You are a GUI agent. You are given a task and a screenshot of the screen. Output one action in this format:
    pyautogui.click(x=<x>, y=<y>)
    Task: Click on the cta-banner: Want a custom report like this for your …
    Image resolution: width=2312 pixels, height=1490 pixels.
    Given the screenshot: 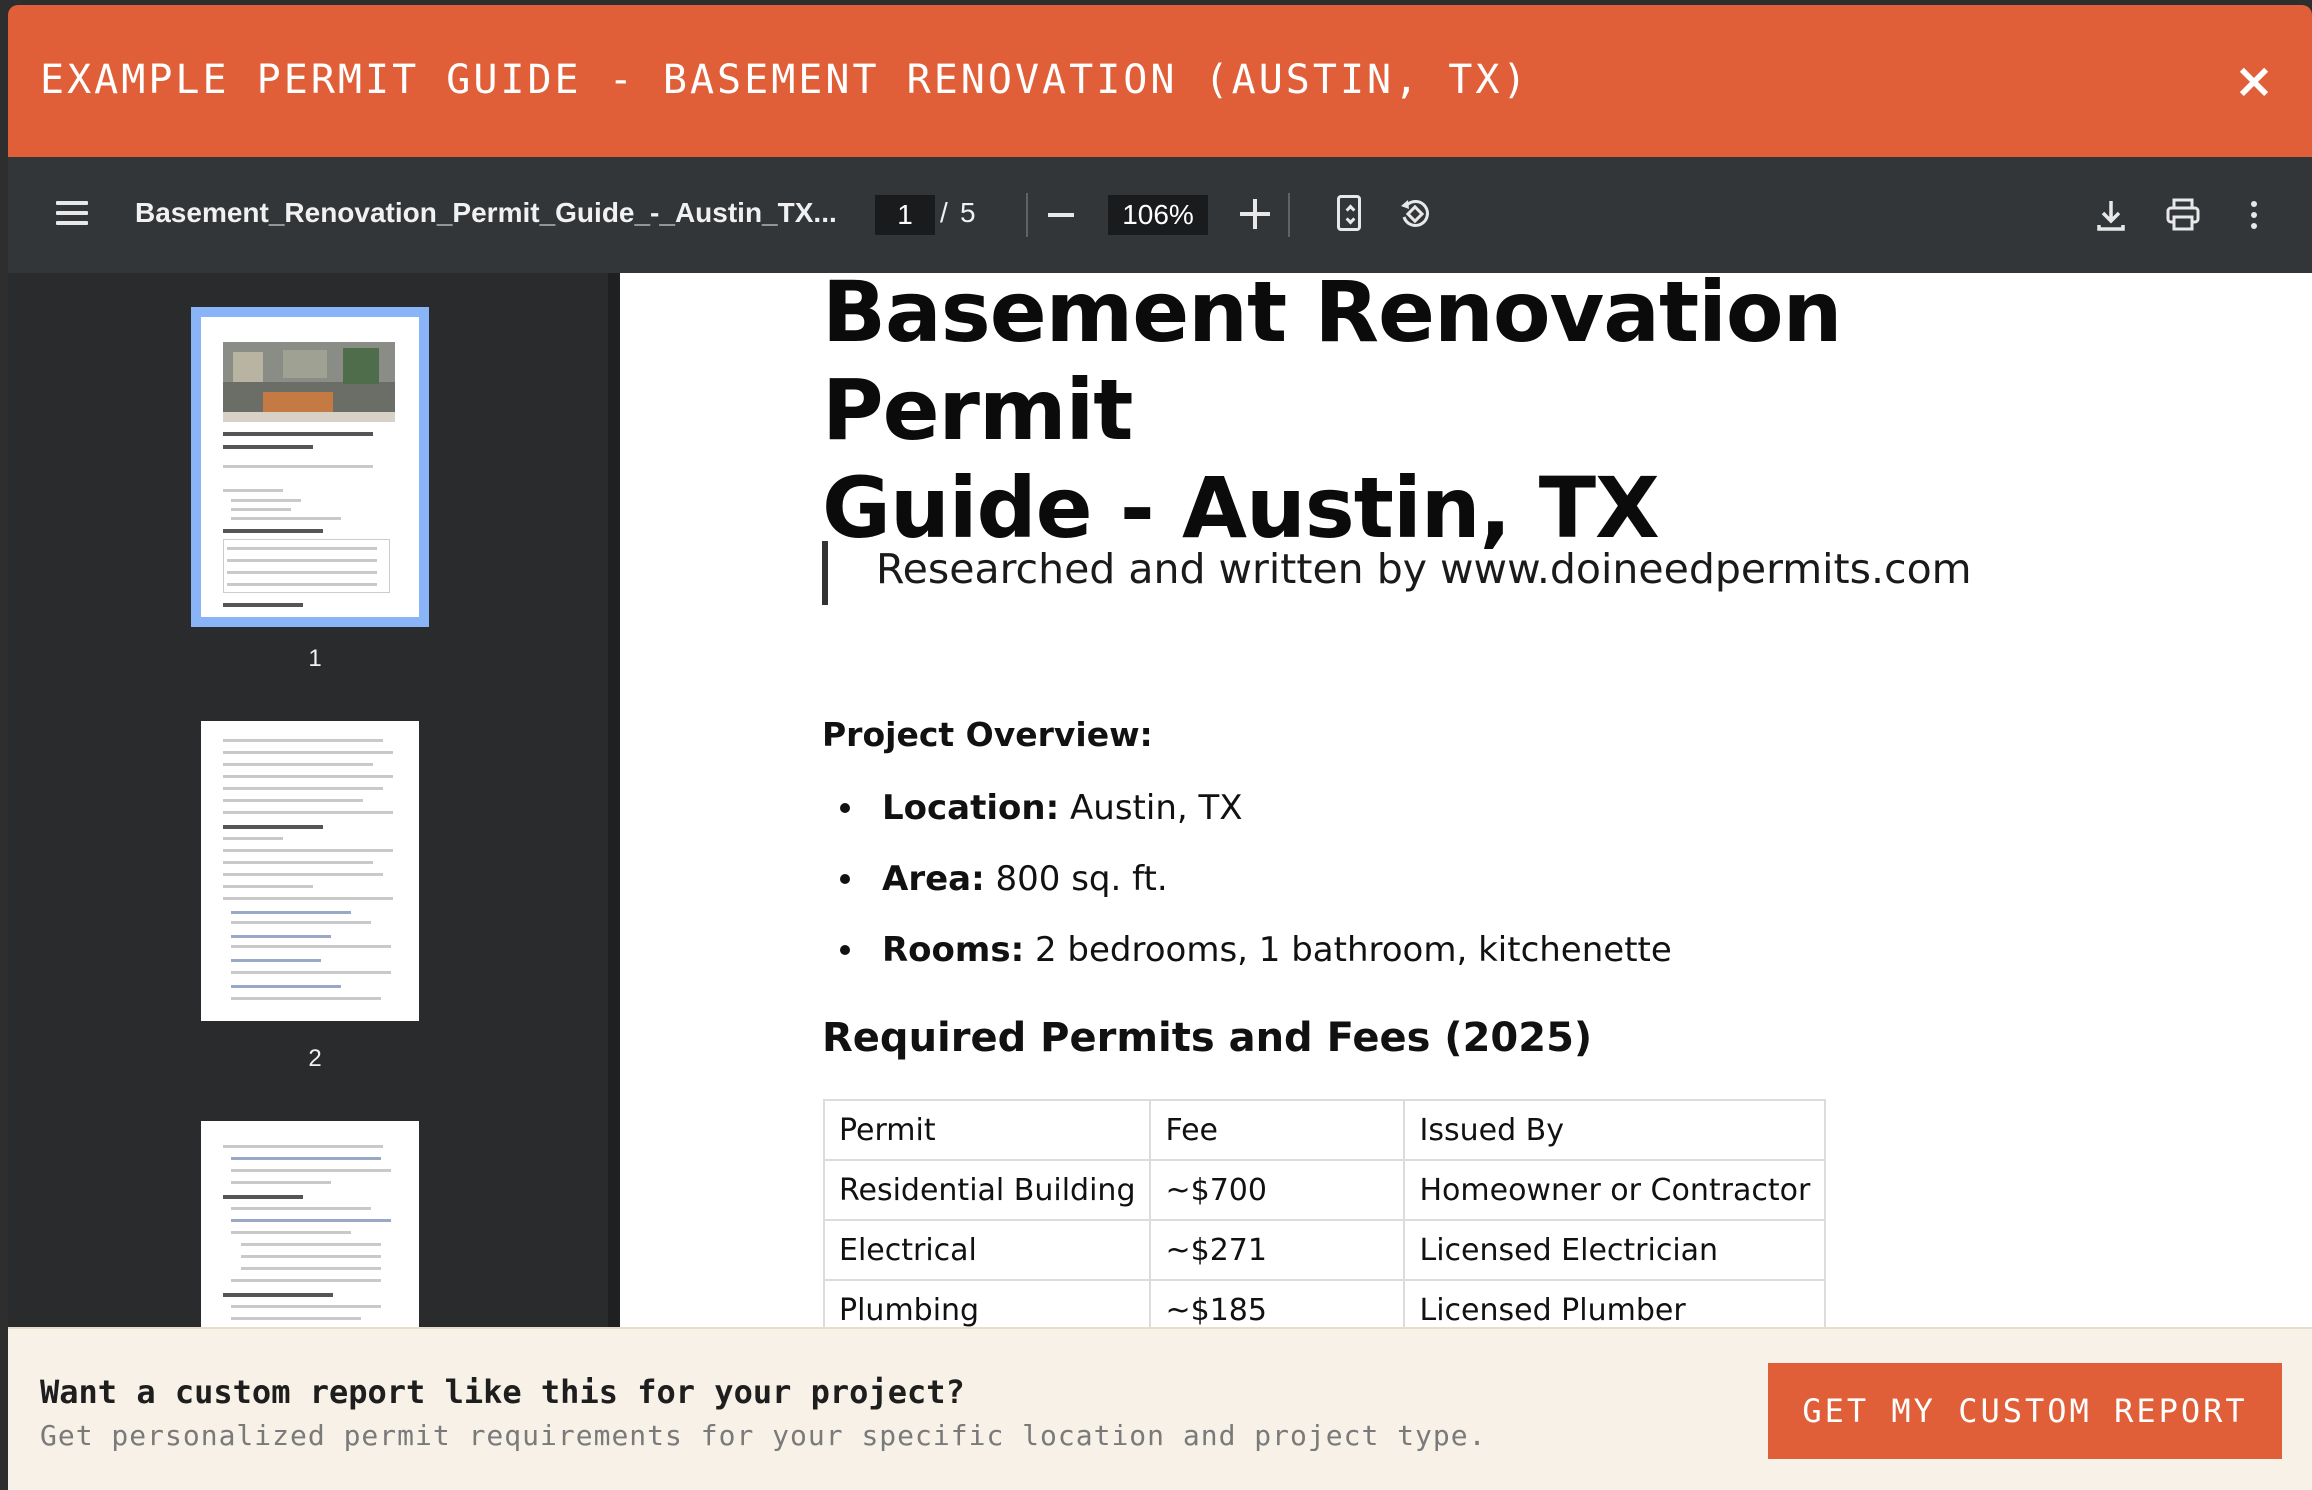 What is the action you would take?
    pyautogui.click(x=1160, y=1408)
    